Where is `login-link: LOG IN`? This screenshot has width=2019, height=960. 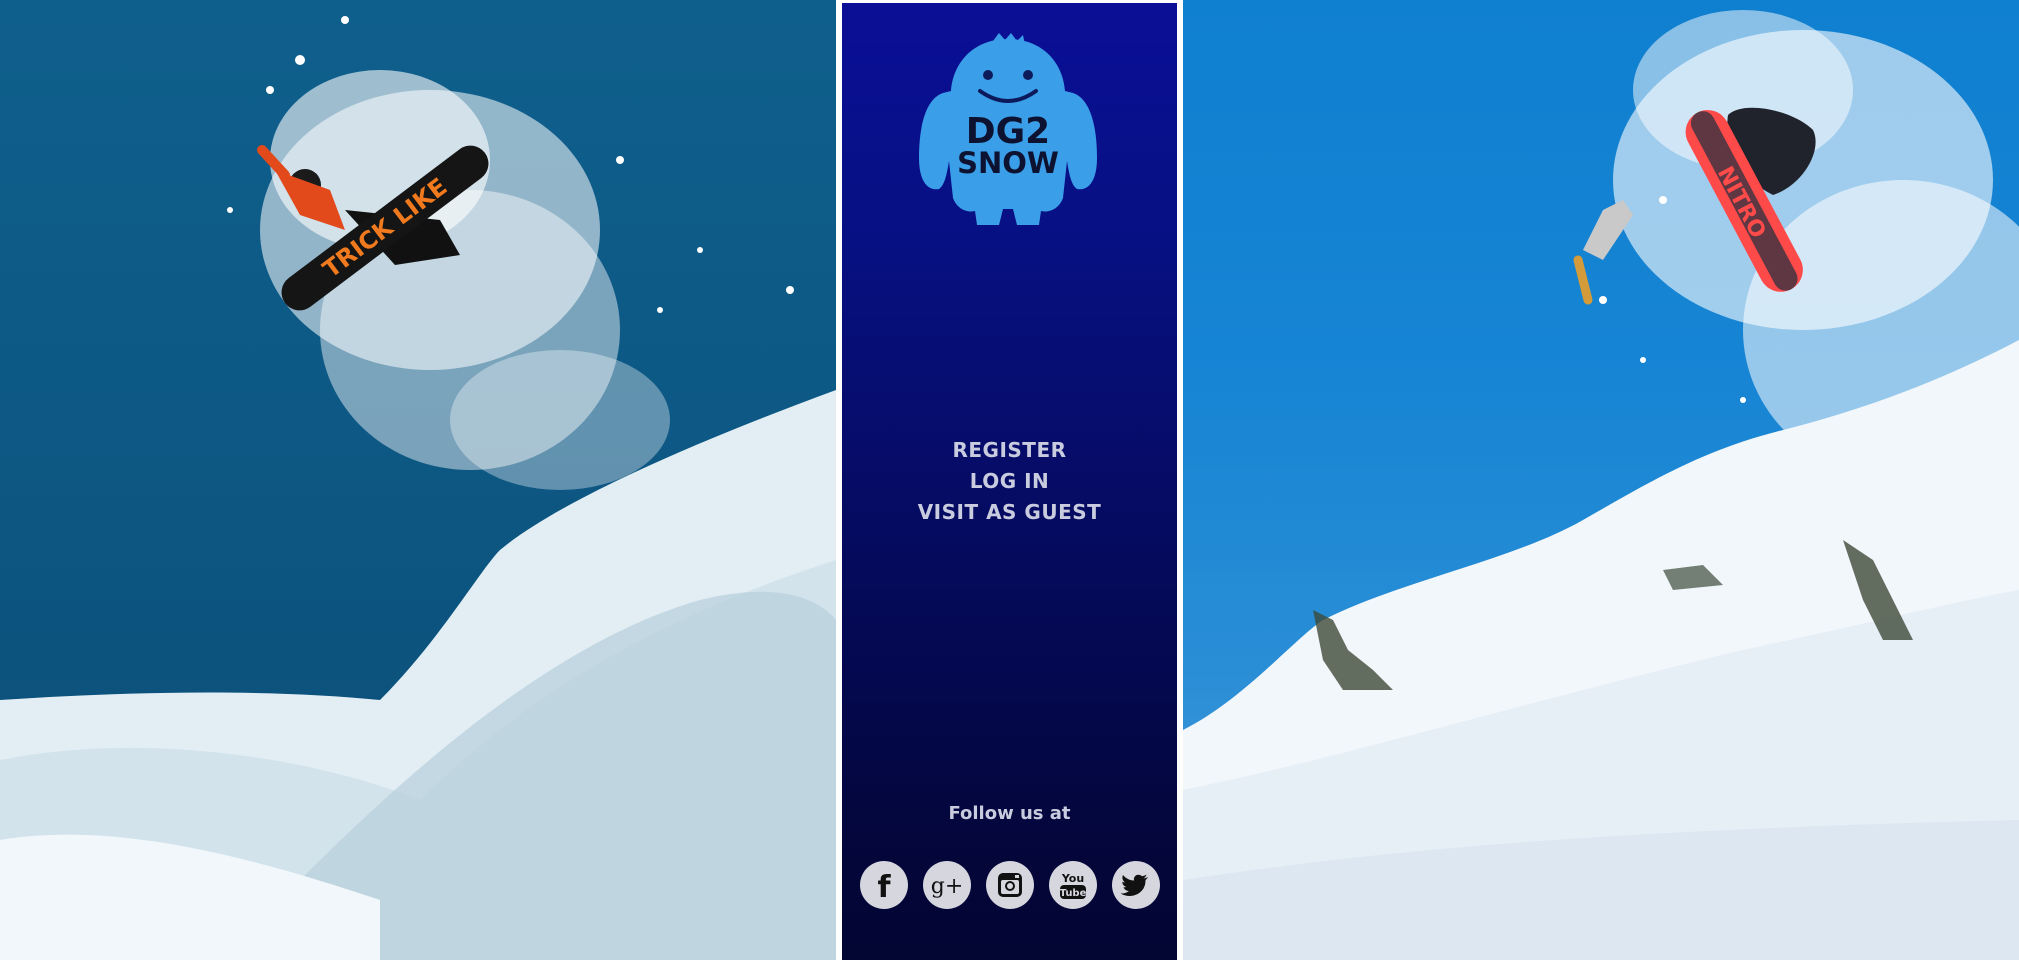
login-link: LOG IN is located at coordinates (1010, 481).